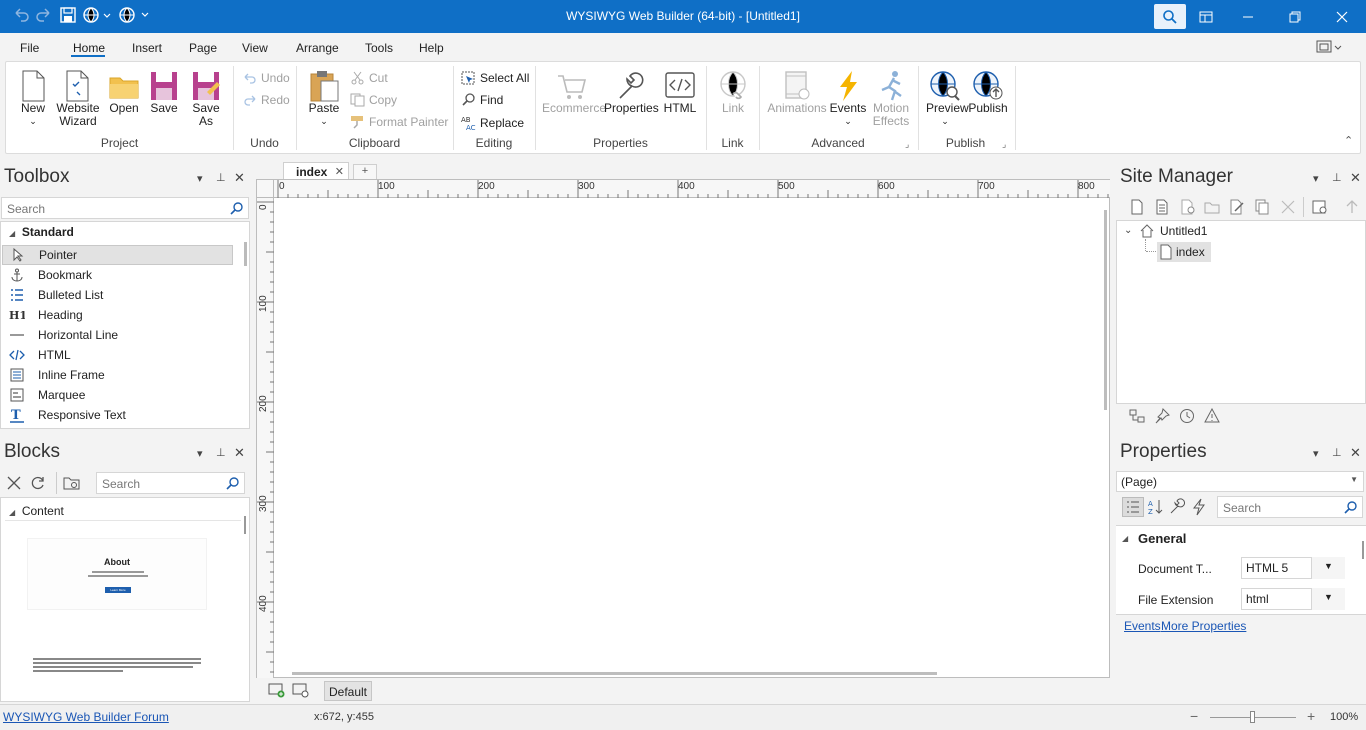 This screenshot has width=1366, height=730. Describe the element at coordinates (1337, 452) in the screenshot. I see `properties-pin-icon: ⊥` at that location.